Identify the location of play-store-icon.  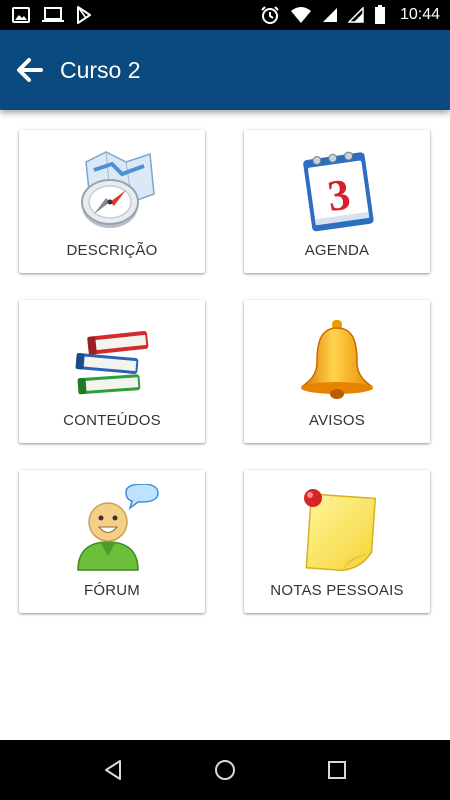
(84, 15).